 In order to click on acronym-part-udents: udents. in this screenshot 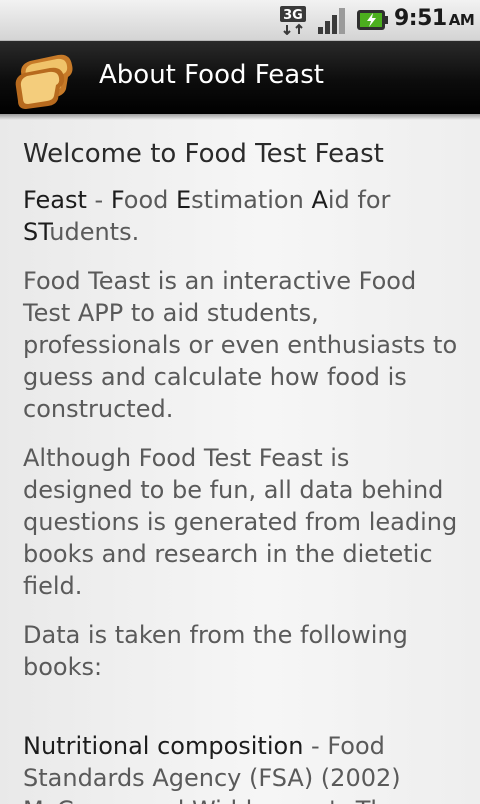, I will do `click(94, 232)`.